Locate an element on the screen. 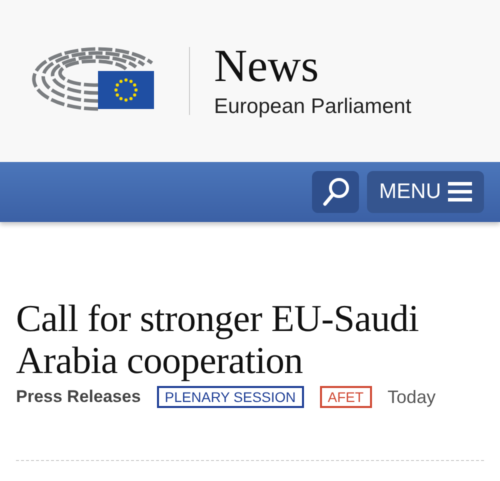  site-subtitle: European Parliament is located at coordinates (313, 107).